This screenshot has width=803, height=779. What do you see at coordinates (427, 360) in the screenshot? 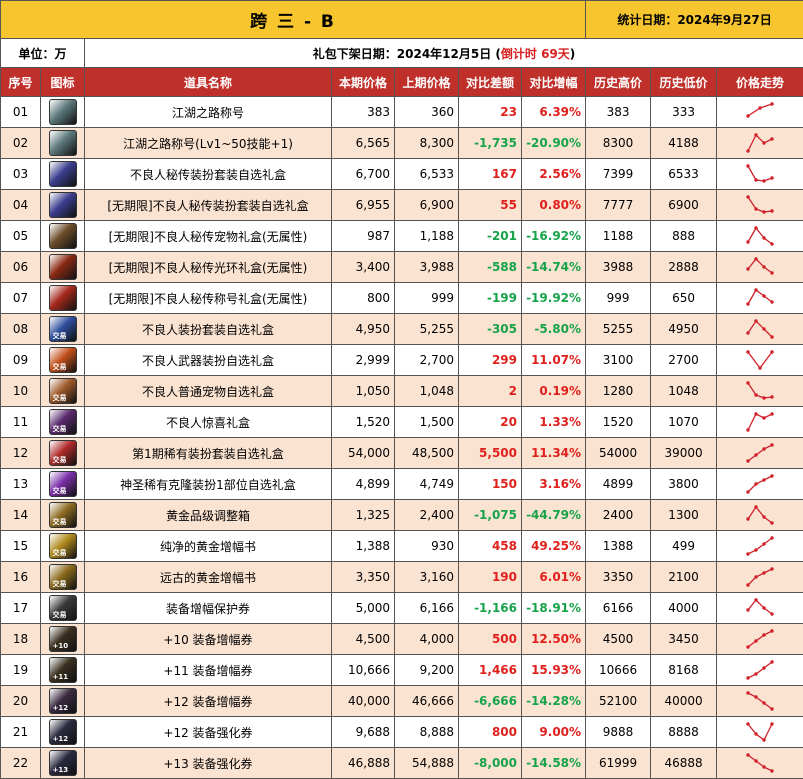
I see `previous-price: 2,700` at bounding box center [427, 360].